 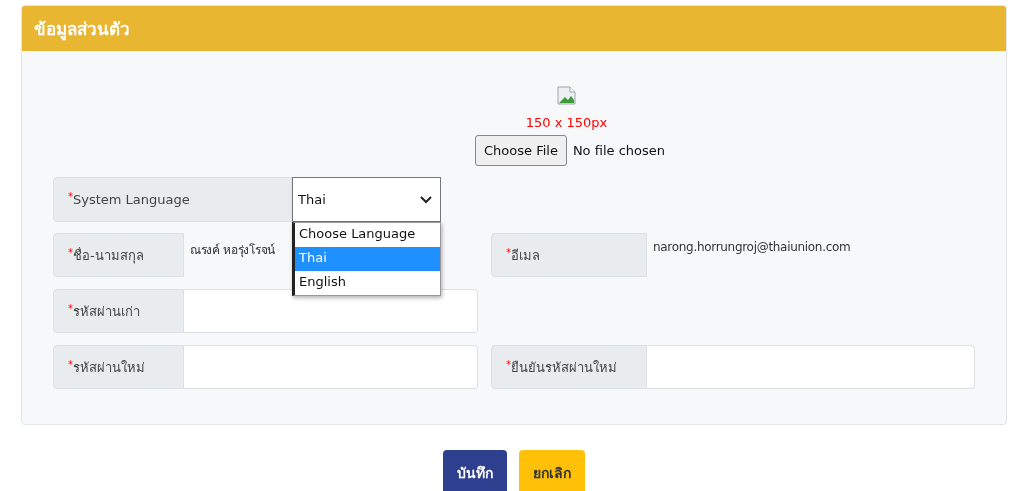 What do you see at coordinates (521, 150) in the screenshot?
I see `choose-file-button: Choose File` at bounding box center [521, 150].